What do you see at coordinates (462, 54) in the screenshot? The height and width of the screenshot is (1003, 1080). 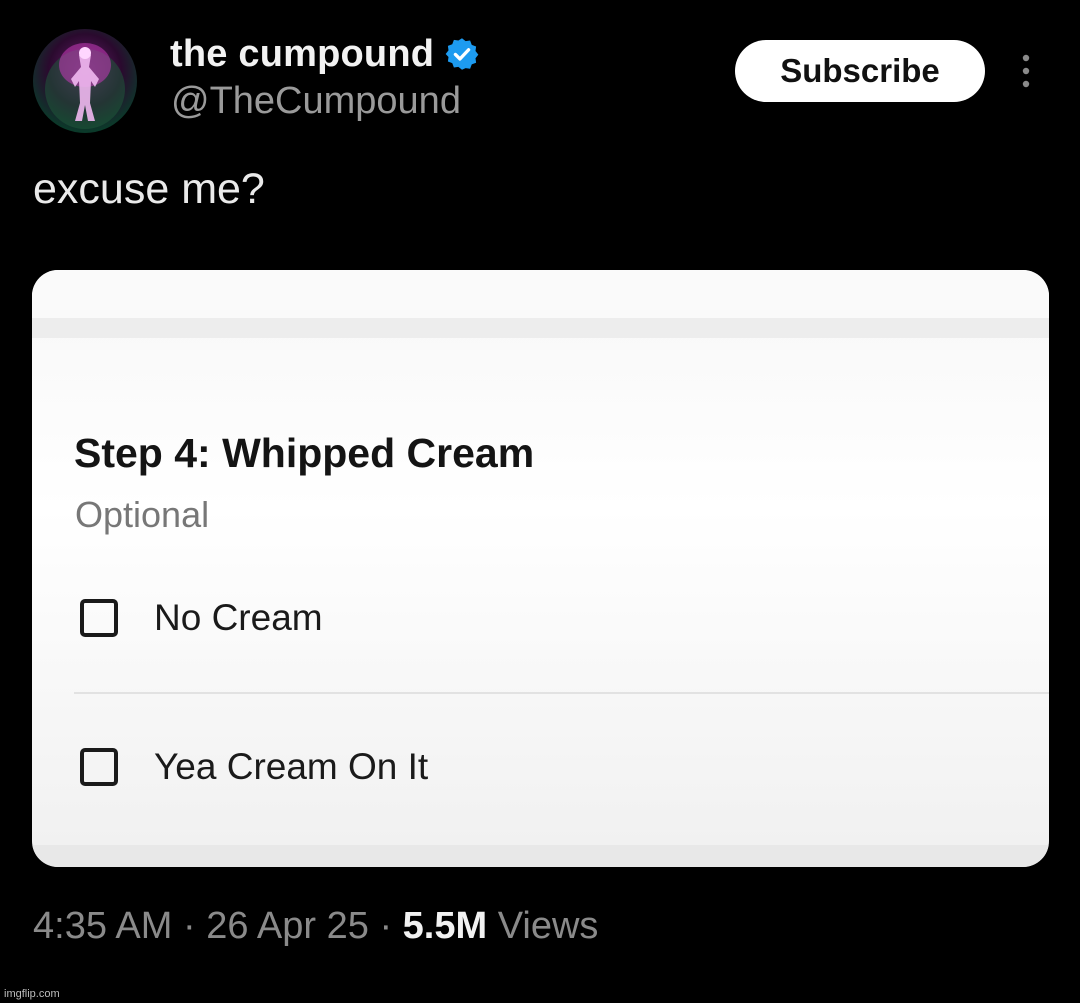 I see `verified-badge-icon` at bounding box center [462, 54].